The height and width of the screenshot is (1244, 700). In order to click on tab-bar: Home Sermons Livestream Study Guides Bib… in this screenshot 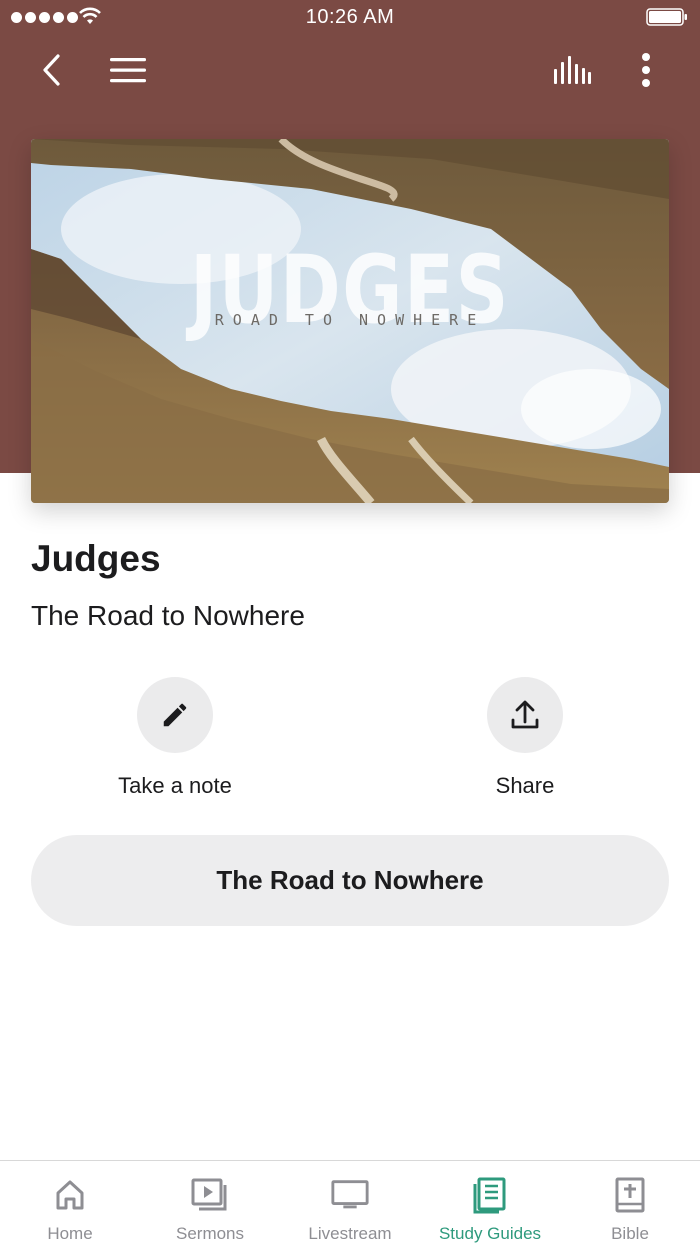, I will do `click(350, 1202)`.